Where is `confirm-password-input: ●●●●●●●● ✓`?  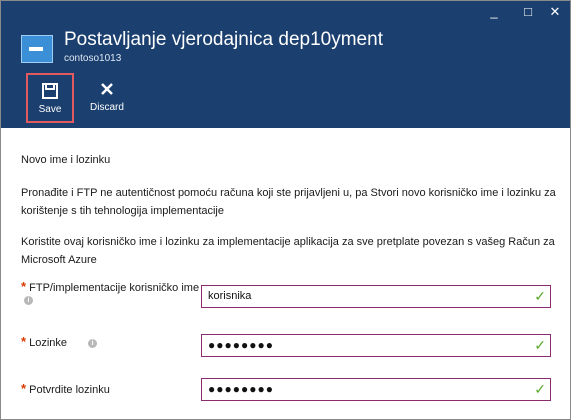
confirm-password-input: ●●●●●●●● ✓ is located at coordinates (376, 389).